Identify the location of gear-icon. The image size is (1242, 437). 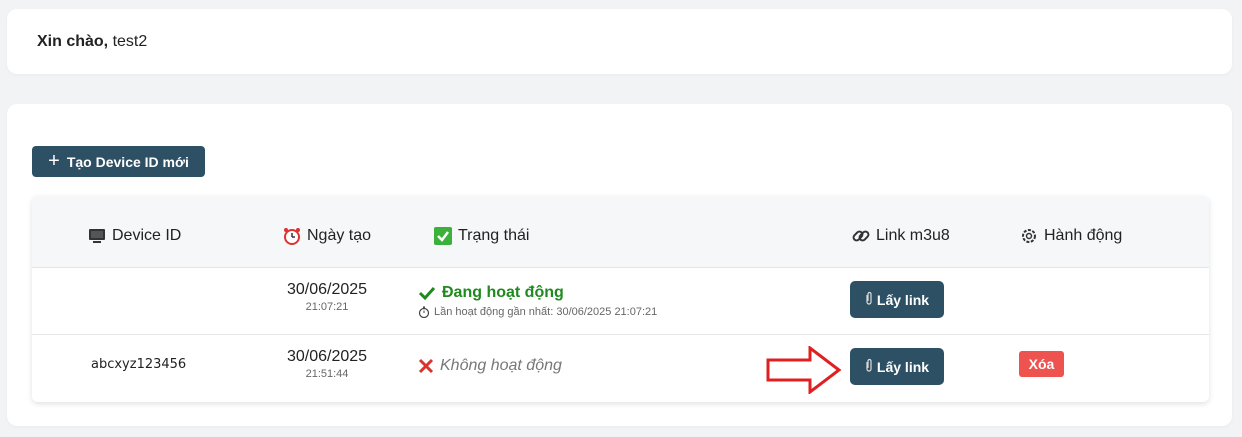
(1029, 236).